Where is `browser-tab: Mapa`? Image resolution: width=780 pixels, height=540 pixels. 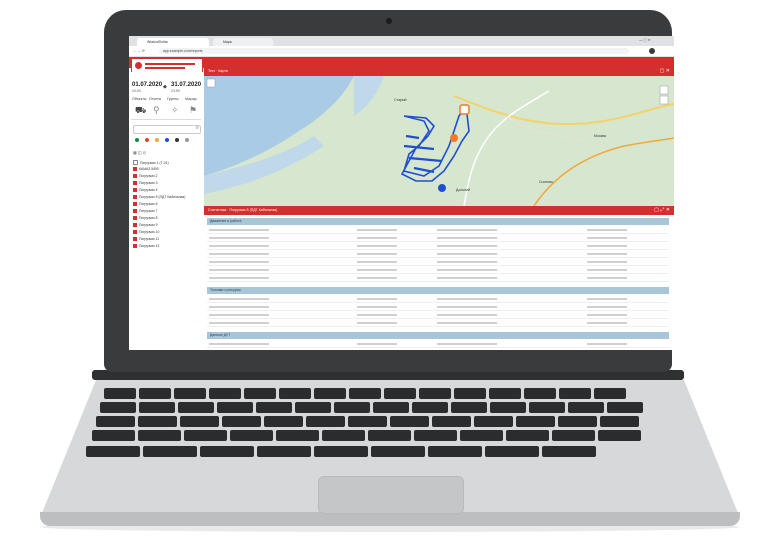
browser-tab: Mapa is located at coordinates (243, 42).